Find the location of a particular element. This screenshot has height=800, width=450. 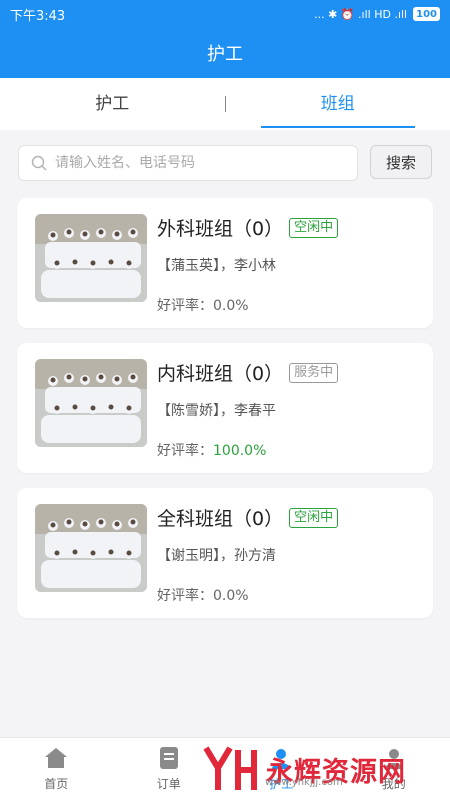

rating-value: 100.0% is located at coordinates (240, 451).